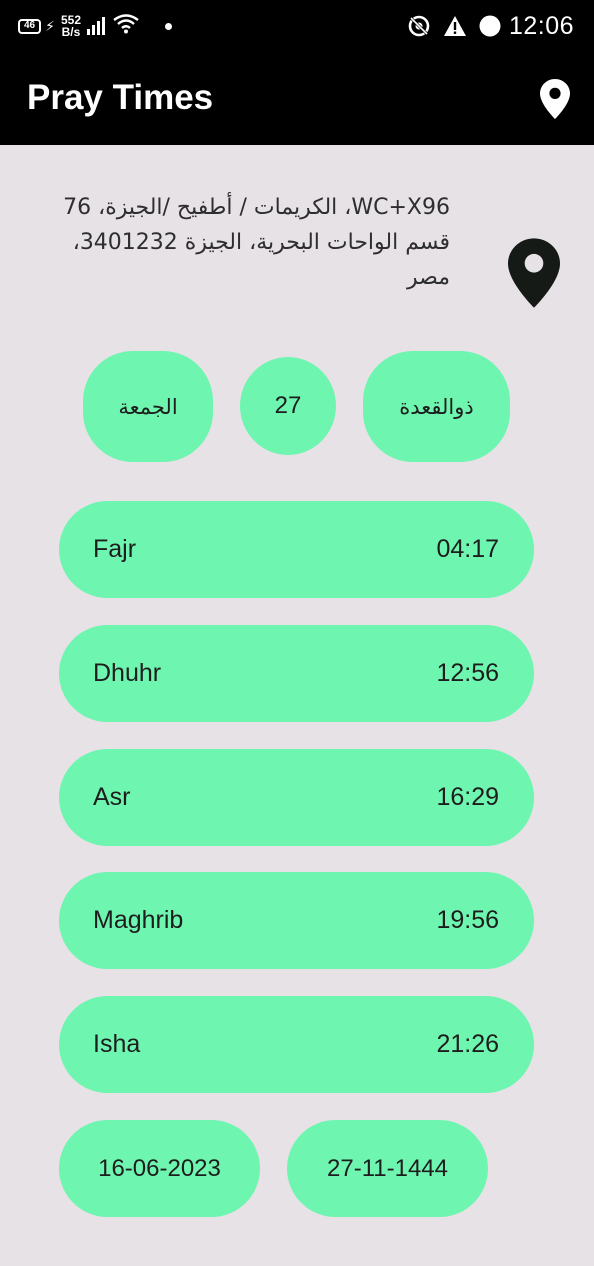 The width and height of the screenshot is (594, 1266). Describe the element at coordinates (117, 1044) in the screenshot. I see `prayer-name: Isha` at that location.